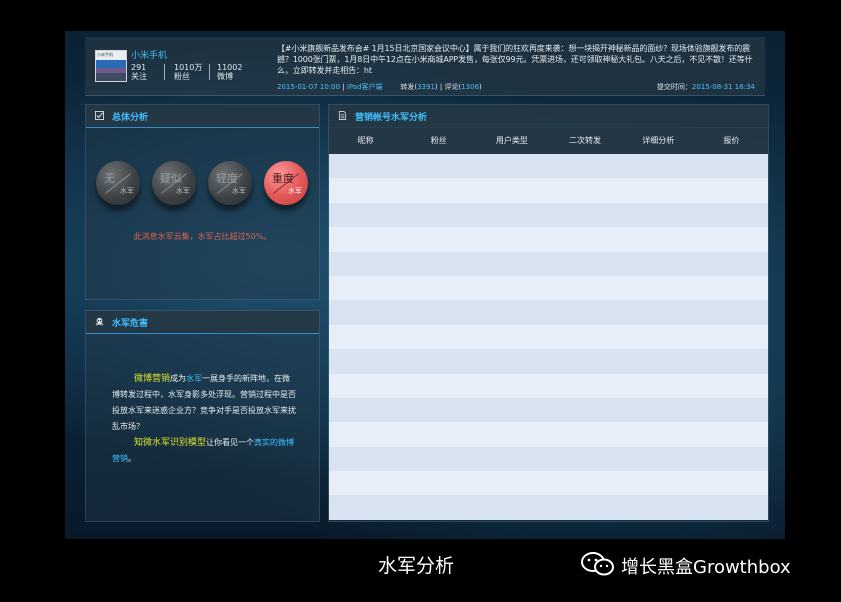  I want to click on repost-label: 转发, so click(407, 87).